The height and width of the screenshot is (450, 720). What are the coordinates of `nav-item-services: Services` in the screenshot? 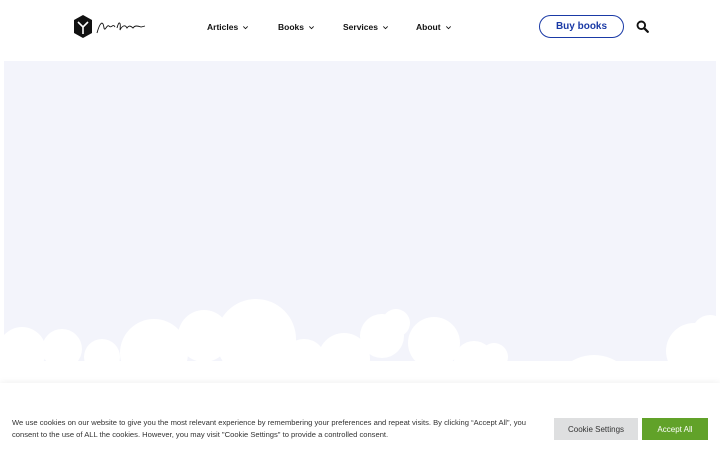 It's located at (366, 27).